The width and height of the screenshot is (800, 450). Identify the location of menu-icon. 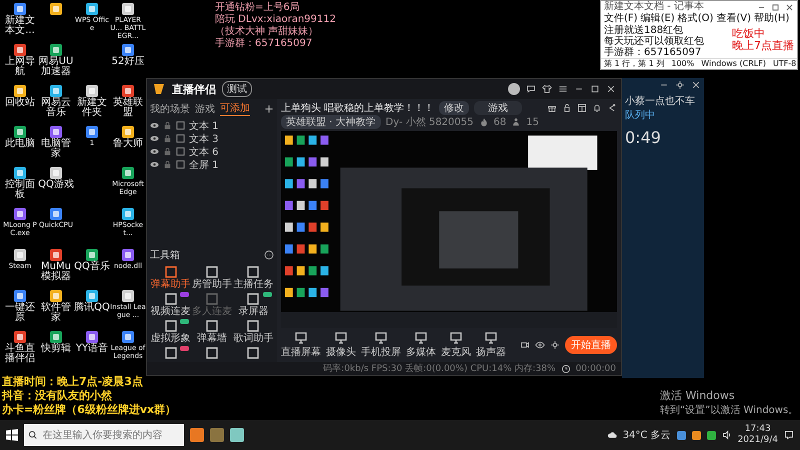
(563, 89).